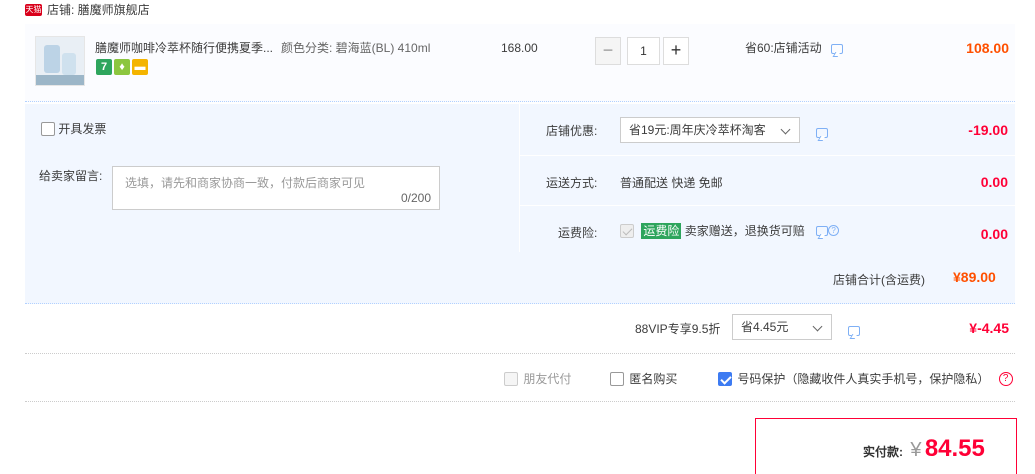 The height and width of the screenshot is (474, 1035). I want to click on number-protect-checkbox, so click(725, 378).